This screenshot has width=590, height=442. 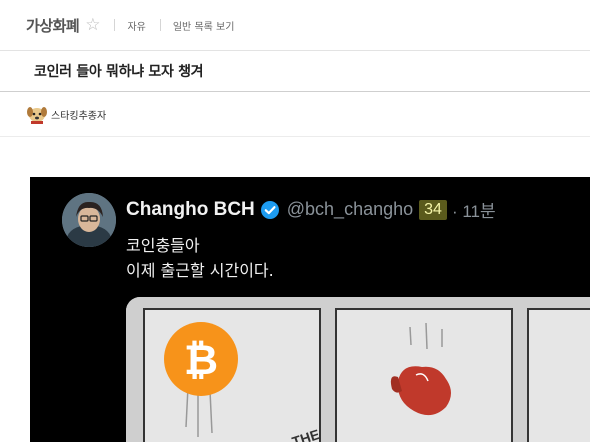 I want to click on gallery-name-link: 가상화폐, so click(x=53, y=25).